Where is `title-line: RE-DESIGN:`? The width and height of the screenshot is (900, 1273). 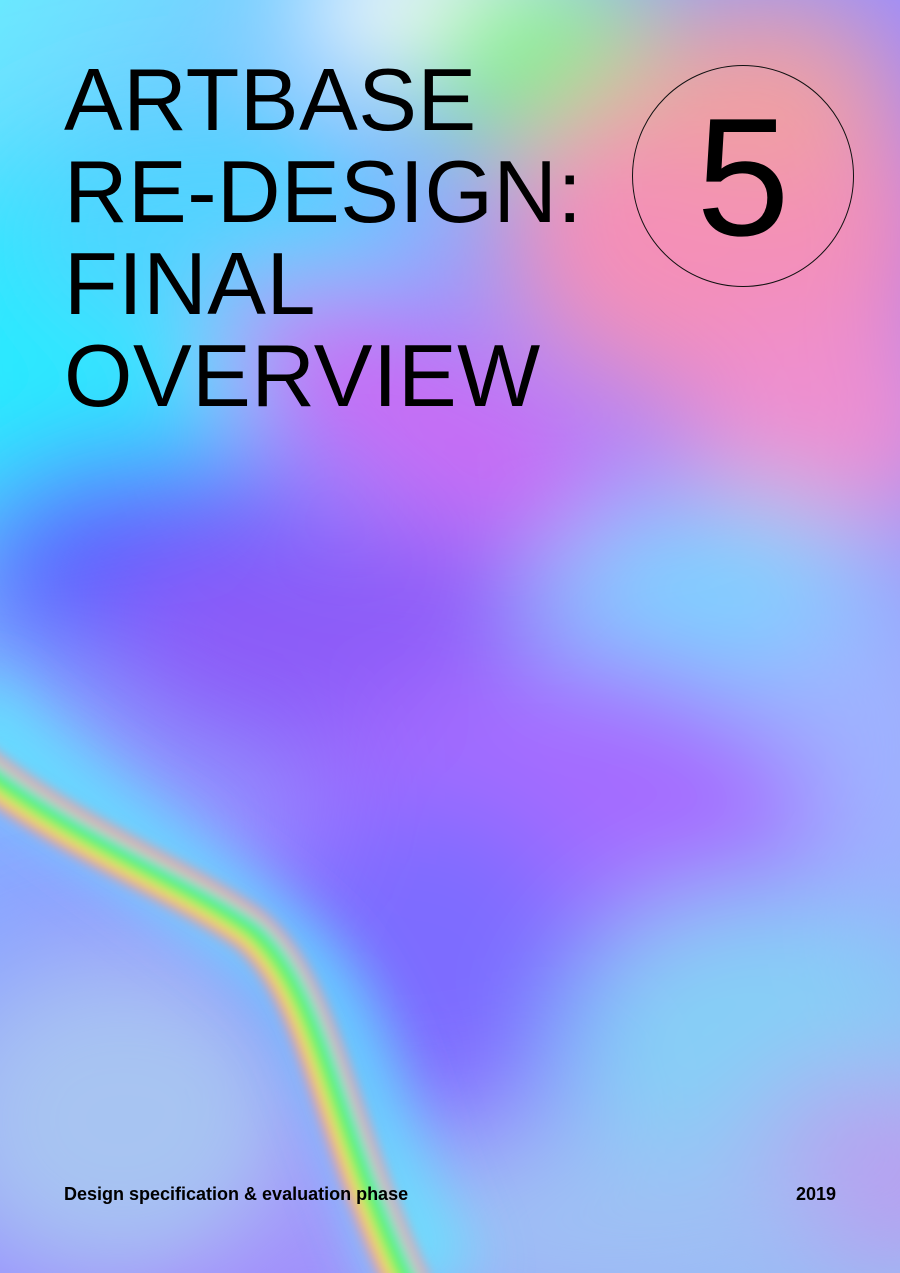
title-line: RE-DESIGN: is located at coordinates (323, 191).